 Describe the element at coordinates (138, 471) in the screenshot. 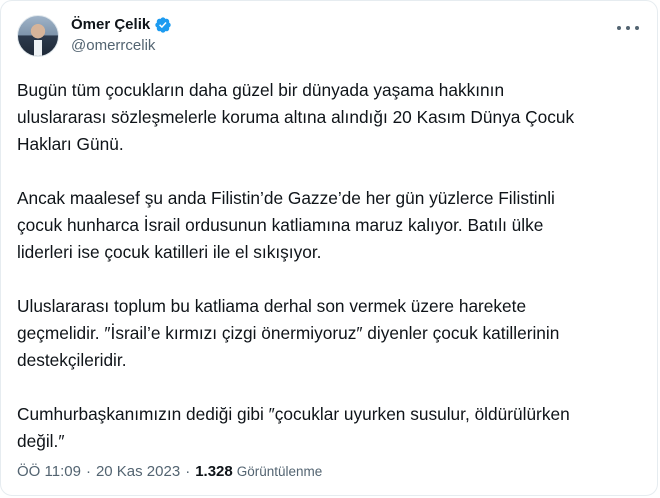

I see `tweet-date: 20 Kas 2023` at that location.